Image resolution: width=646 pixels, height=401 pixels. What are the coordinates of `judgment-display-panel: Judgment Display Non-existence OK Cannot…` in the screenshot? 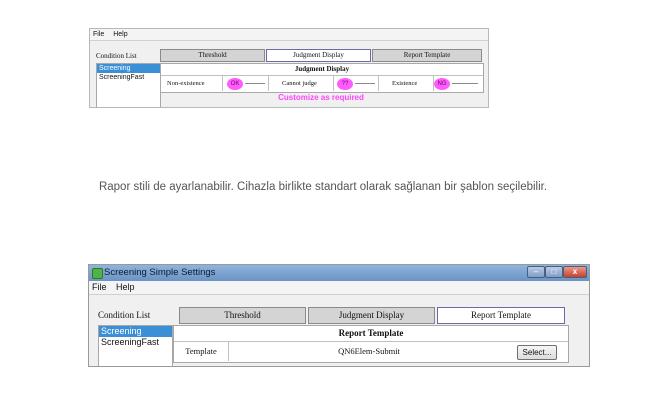 It's located at (322, 78).